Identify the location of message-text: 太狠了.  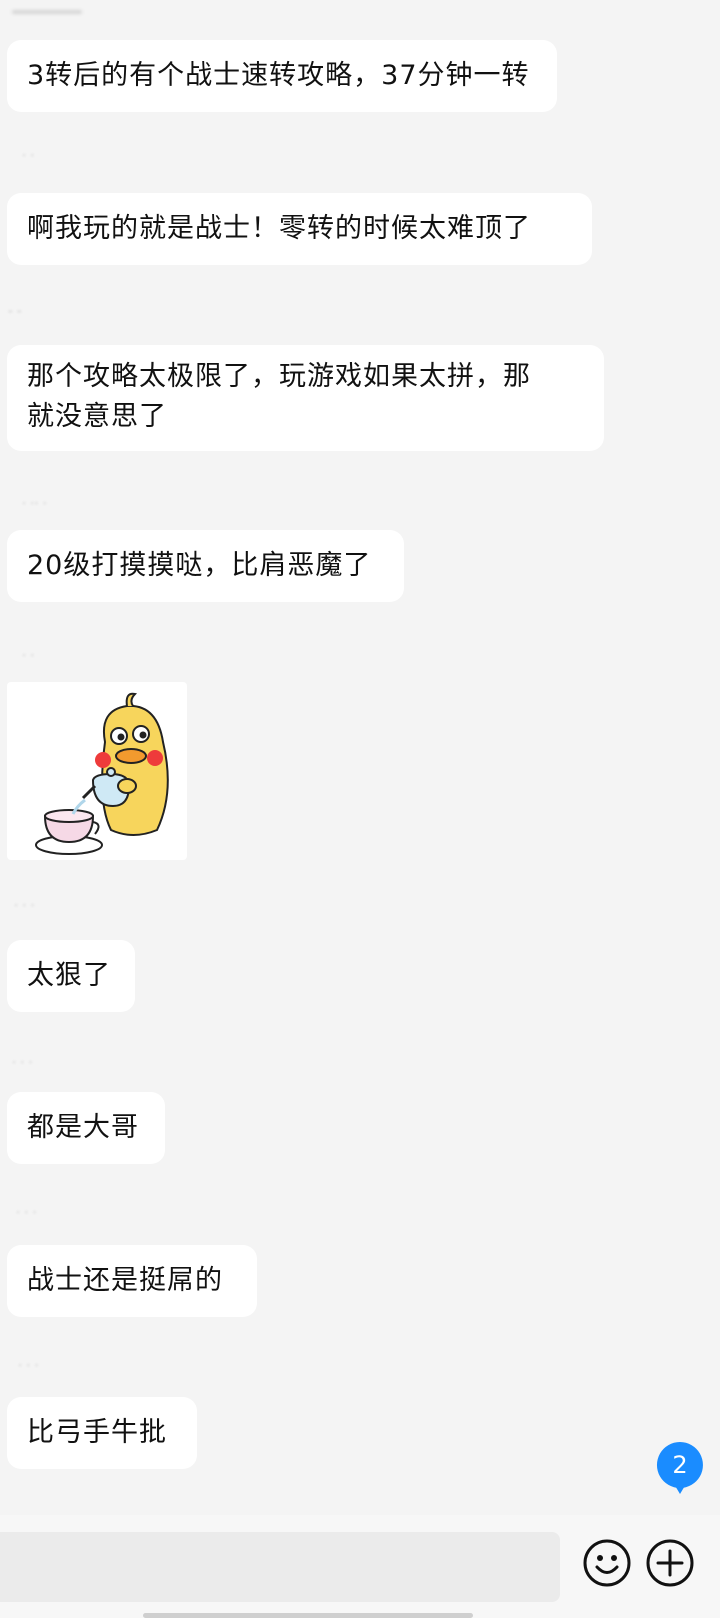
(69, 975).